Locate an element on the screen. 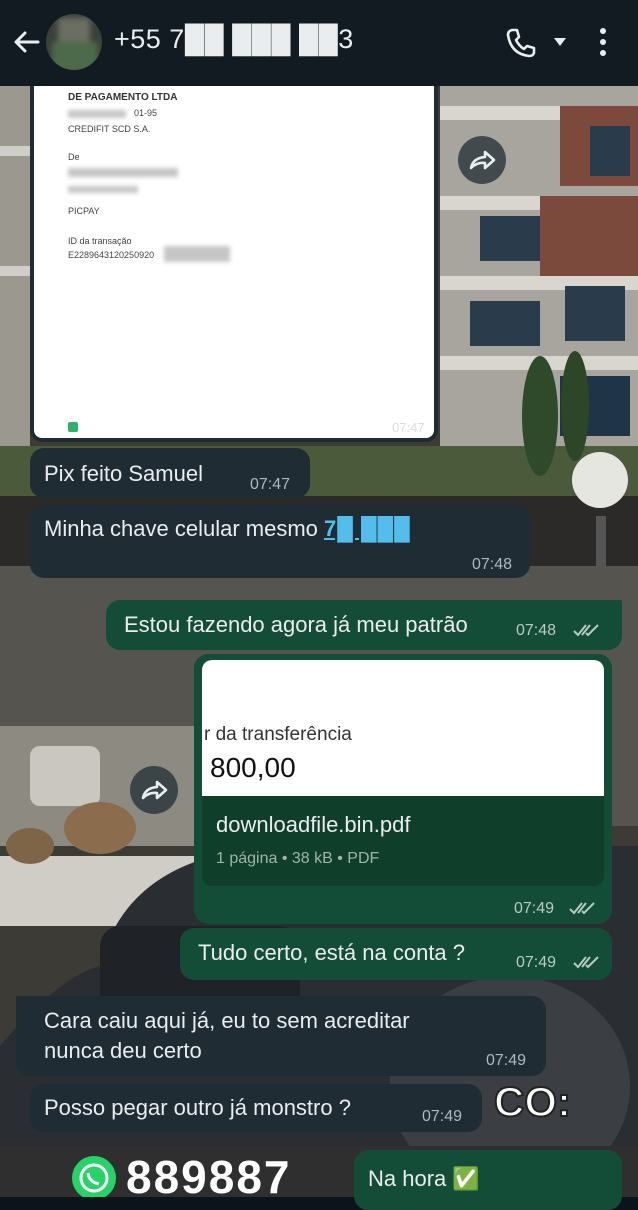 This screenshot has width=638, height=1210. receipt-line: 01-95 is located at coordinates (146, 113).